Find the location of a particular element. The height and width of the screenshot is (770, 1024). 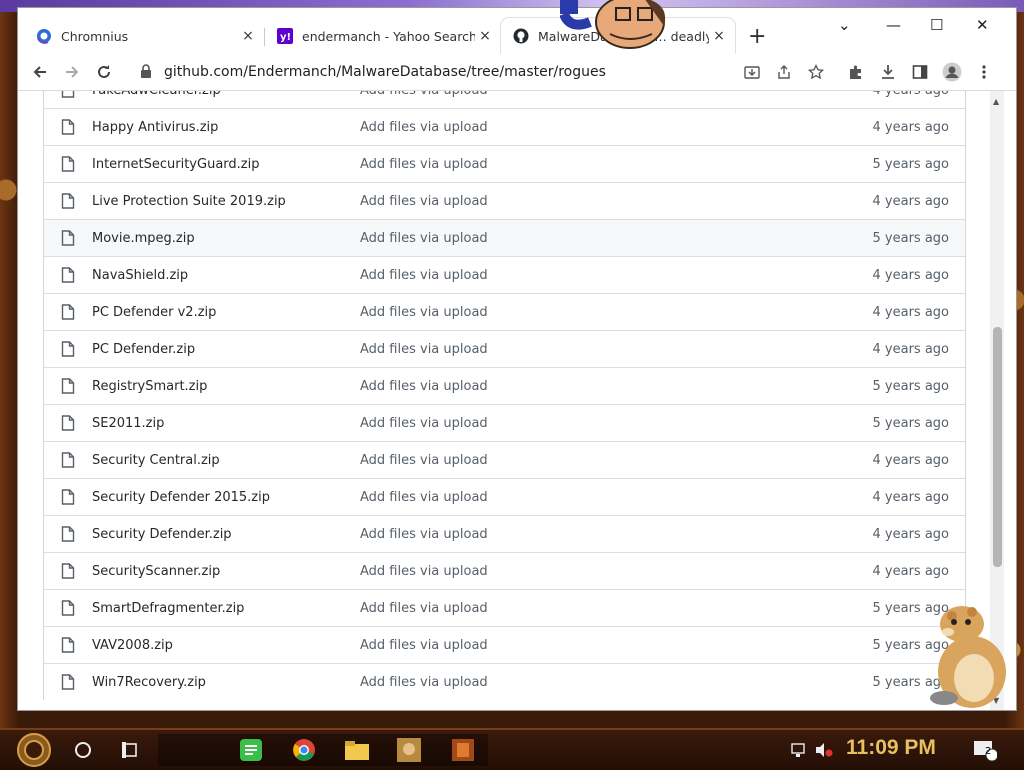

reload-button is located at coordinates (104, 72).